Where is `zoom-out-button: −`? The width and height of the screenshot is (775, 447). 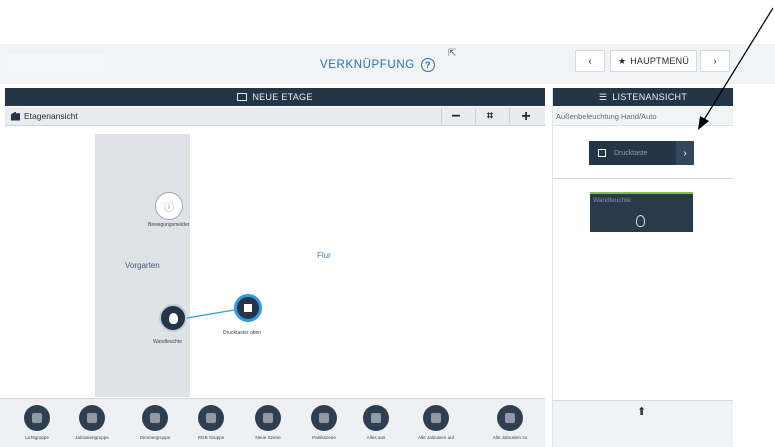
zoom-out-button: − is located at coordinates (456, 116).